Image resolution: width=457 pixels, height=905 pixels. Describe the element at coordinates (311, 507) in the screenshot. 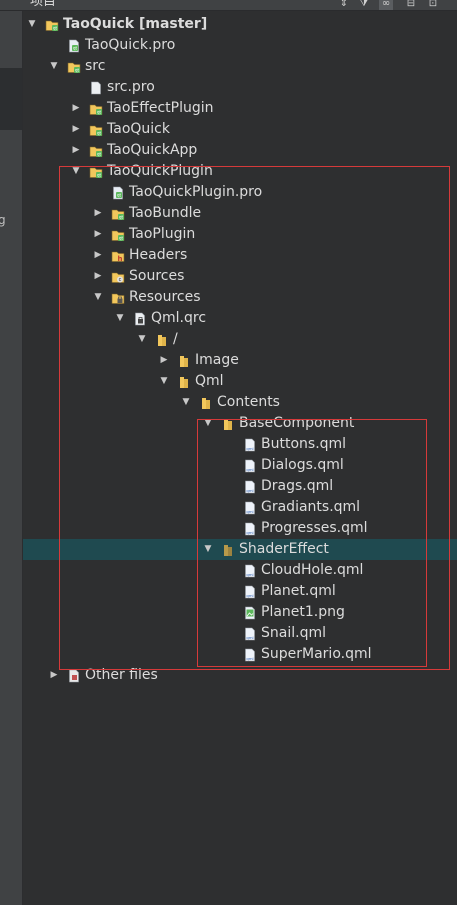

I see `tree-item-label: Gradiants.qml` at that location.